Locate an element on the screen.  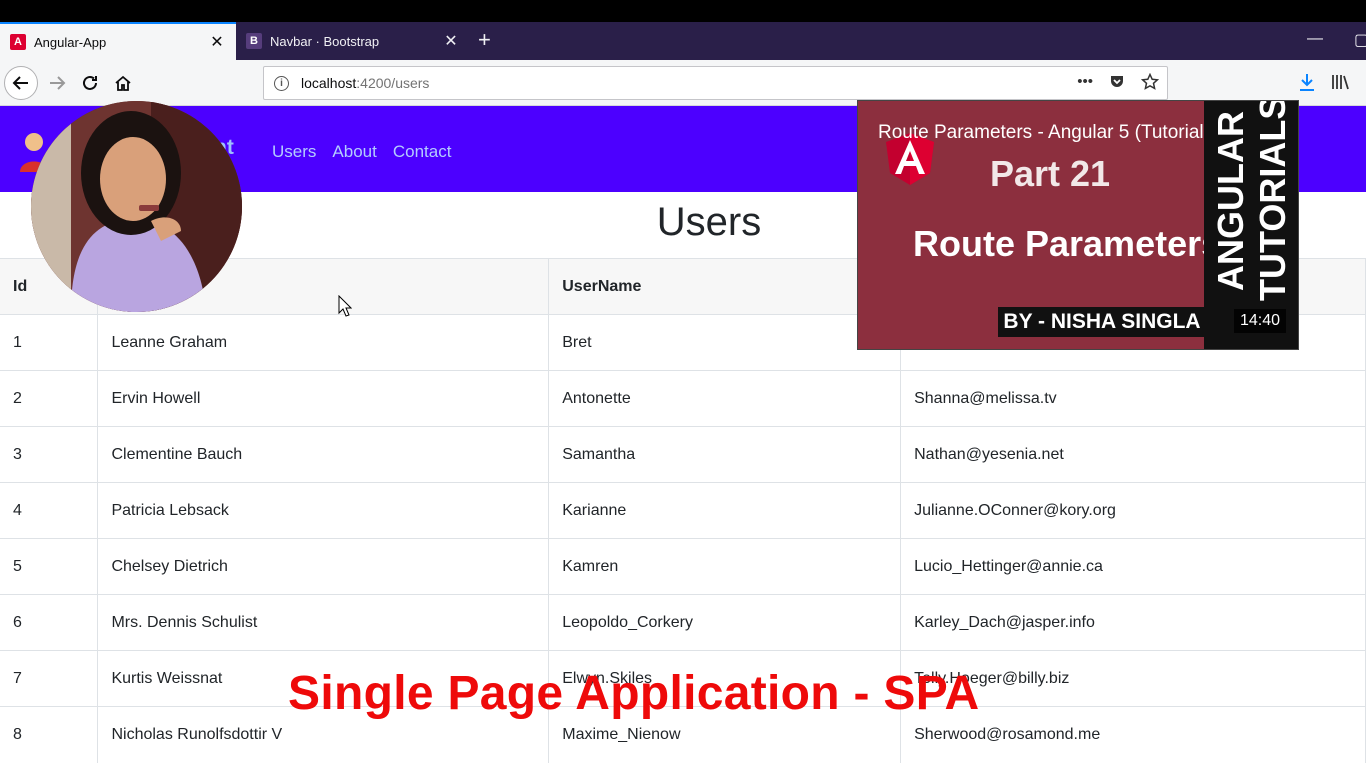
back-arrow-icon is located at coordinates (20, 83).